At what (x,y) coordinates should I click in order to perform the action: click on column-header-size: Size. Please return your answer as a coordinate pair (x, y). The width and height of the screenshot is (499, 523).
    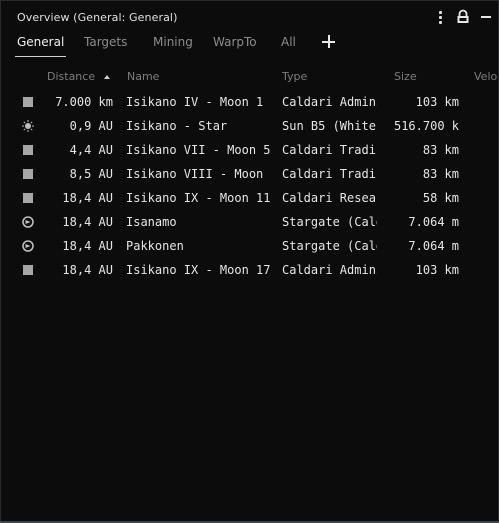
    Looking at the image, I should click on (405, 76).